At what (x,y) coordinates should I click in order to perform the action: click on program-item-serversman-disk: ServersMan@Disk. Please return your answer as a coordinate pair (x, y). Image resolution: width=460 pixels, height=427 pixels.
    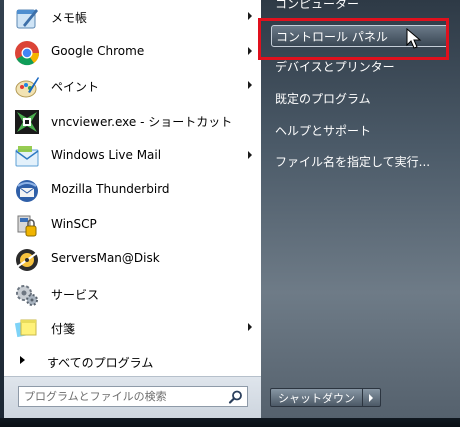
    Looking at the image, I should click on (134, 260).